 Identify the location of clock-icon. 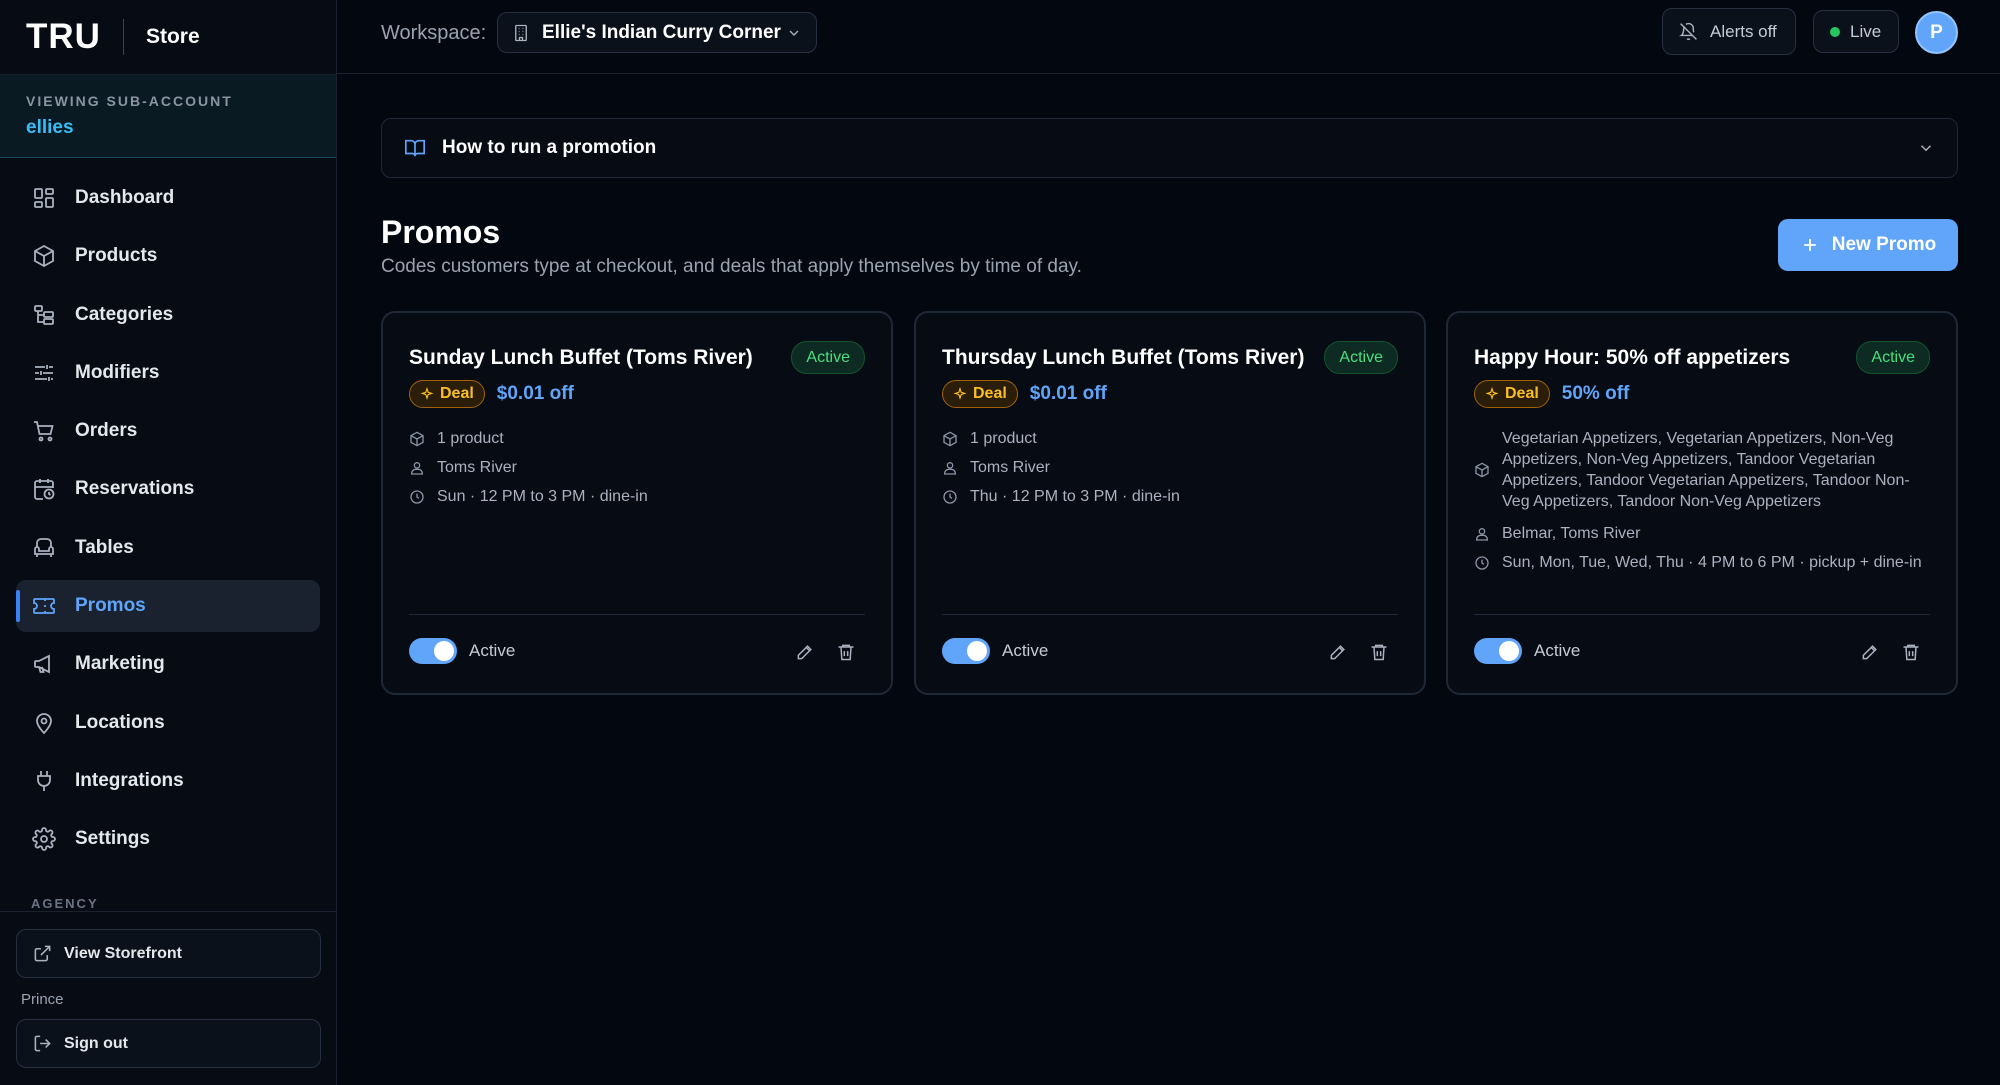
(950, 496).